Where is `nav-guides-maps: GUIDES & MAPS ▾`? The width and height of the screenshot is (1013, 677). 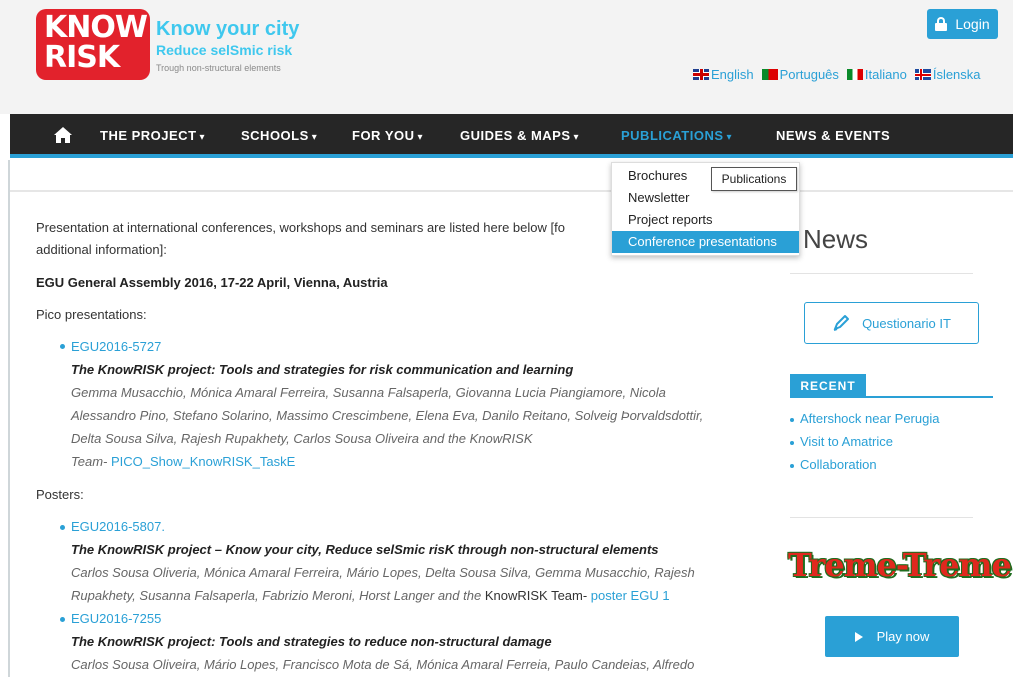 nav-guides-maps: GUIDES & MAPS ▾ is located at coordinates (519, 135).